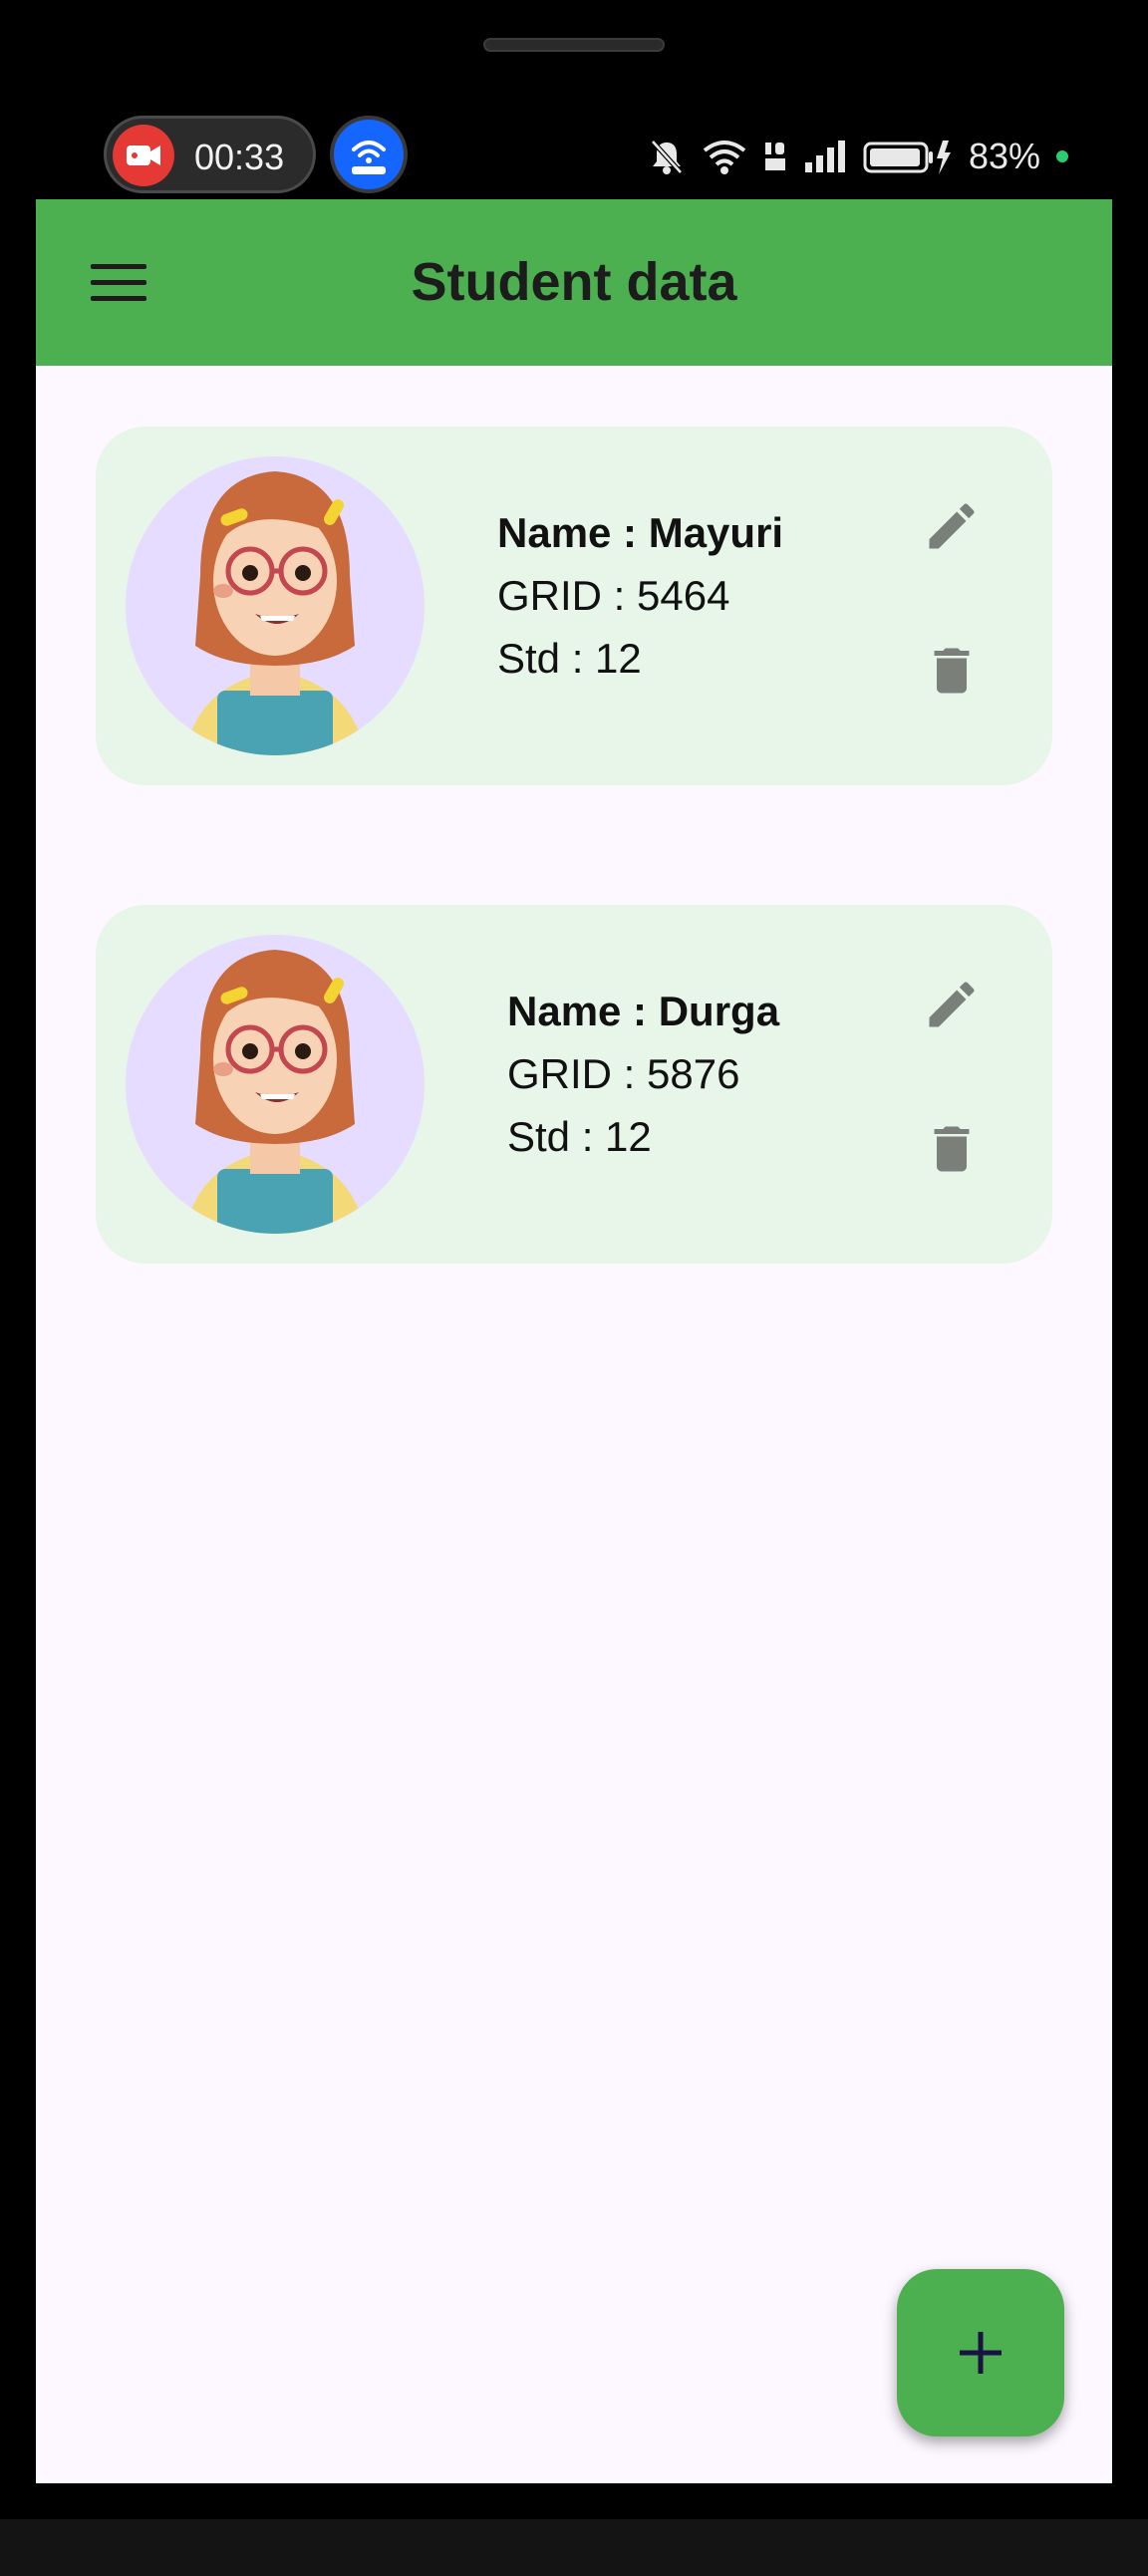 The image size is (1148, 2576). Describe the element at coordinates (613, 595) in the screenshot. I see `student-grid: GRID : 5464` at that location.